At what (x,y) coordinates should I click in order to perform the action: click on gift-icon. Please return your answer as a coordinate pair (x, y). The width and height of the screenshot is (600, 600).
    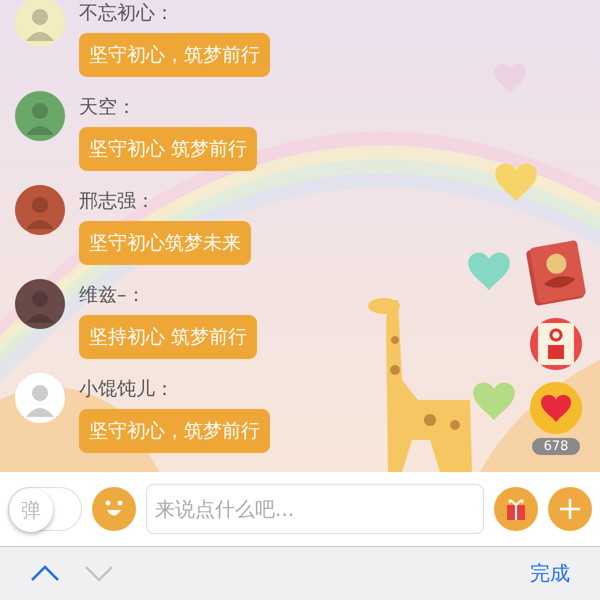
    Looking at the image, I should click on (516, 509).